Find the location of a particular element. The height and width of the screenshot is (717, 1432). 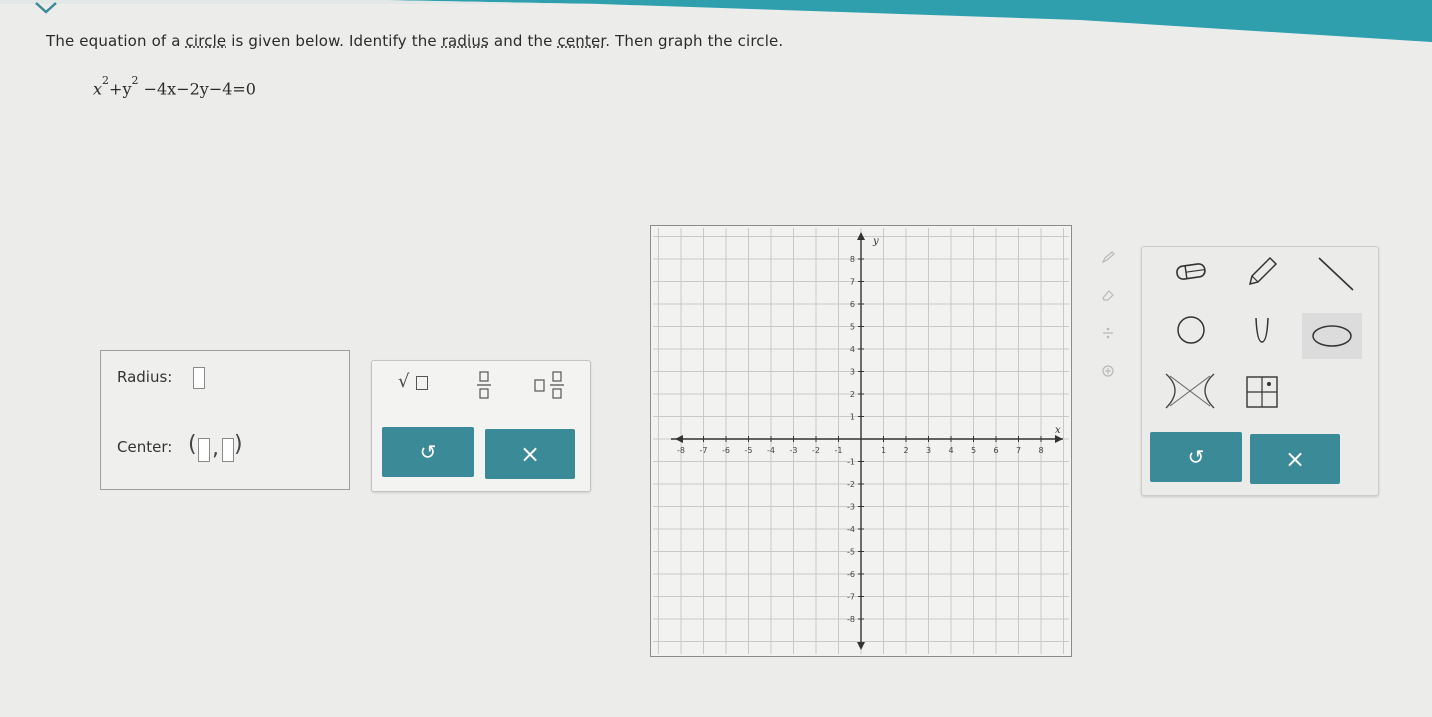

center-close-paren: ) is located at coordinates (238, 444).